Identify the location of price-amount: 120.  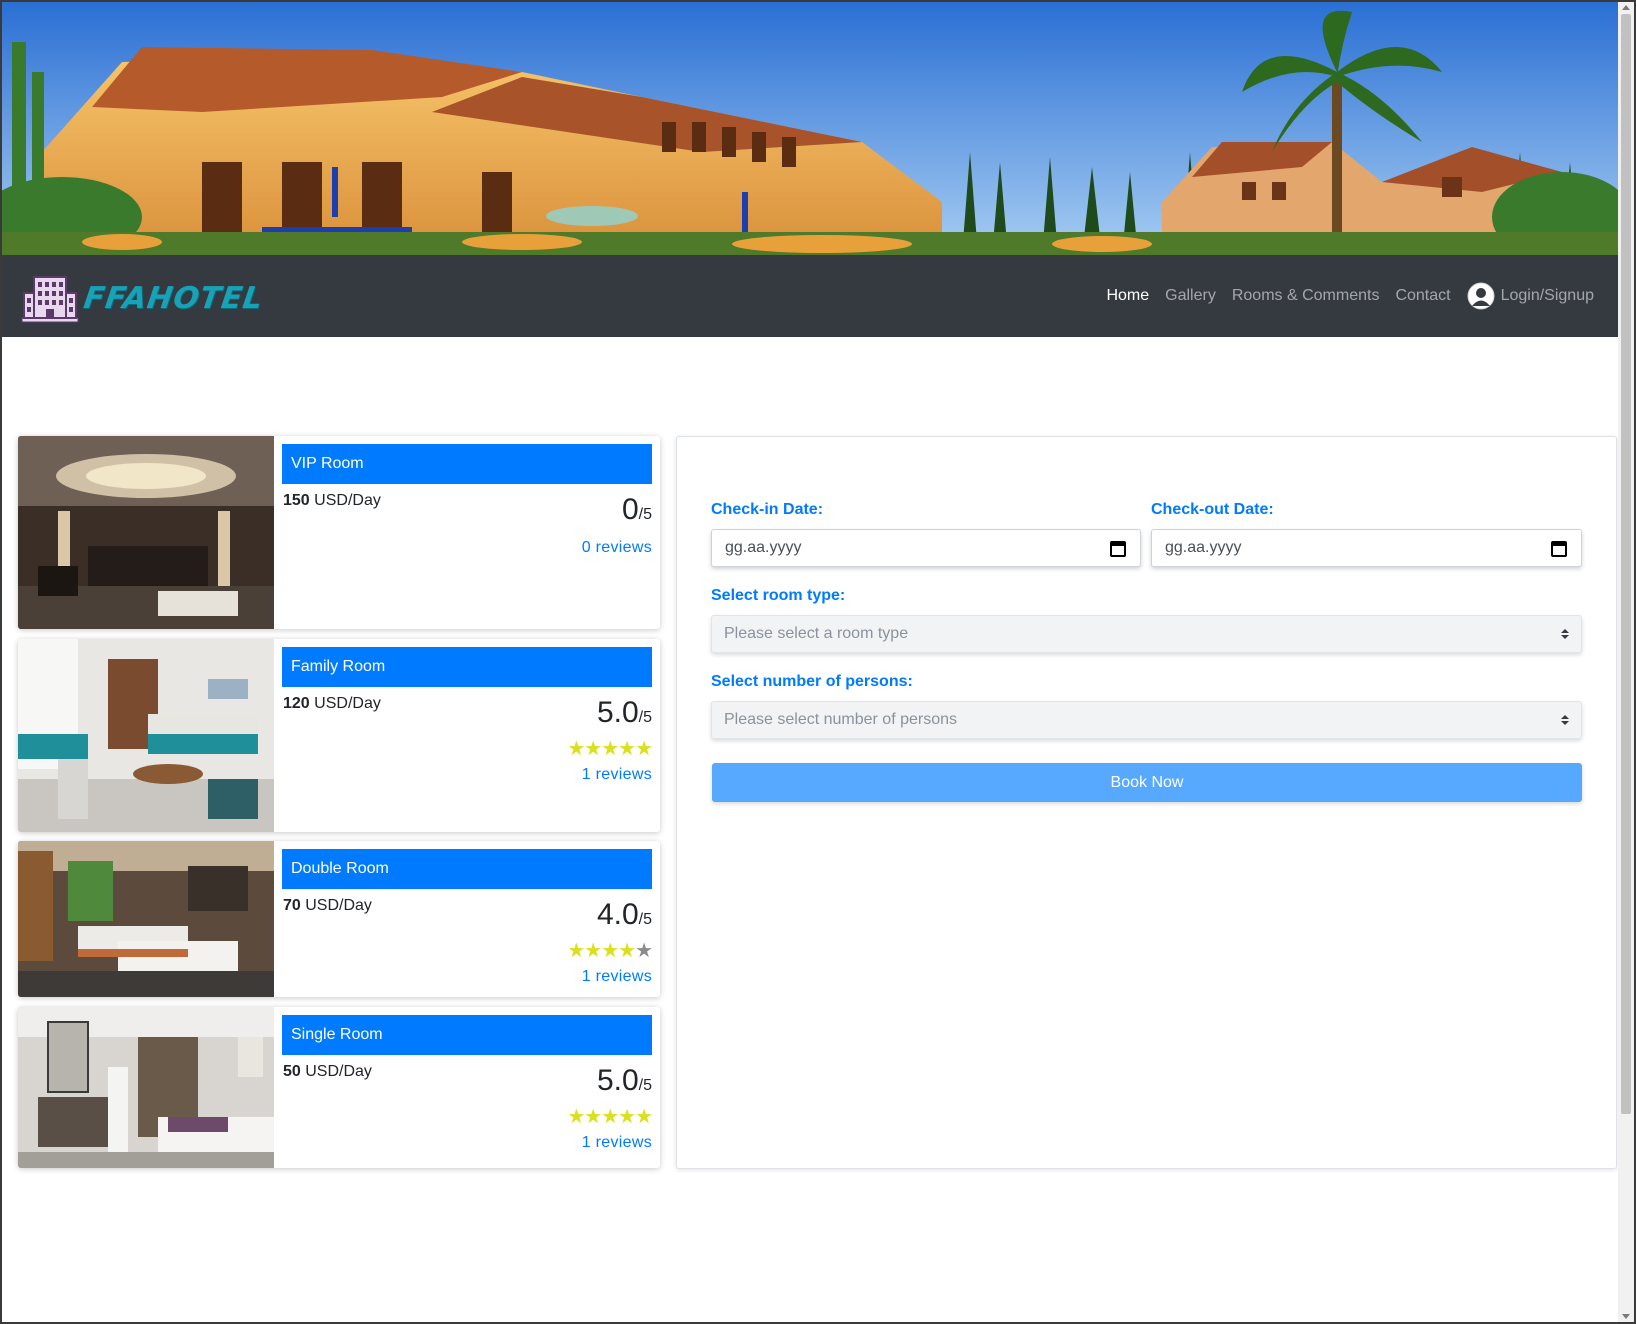
(296, 703).